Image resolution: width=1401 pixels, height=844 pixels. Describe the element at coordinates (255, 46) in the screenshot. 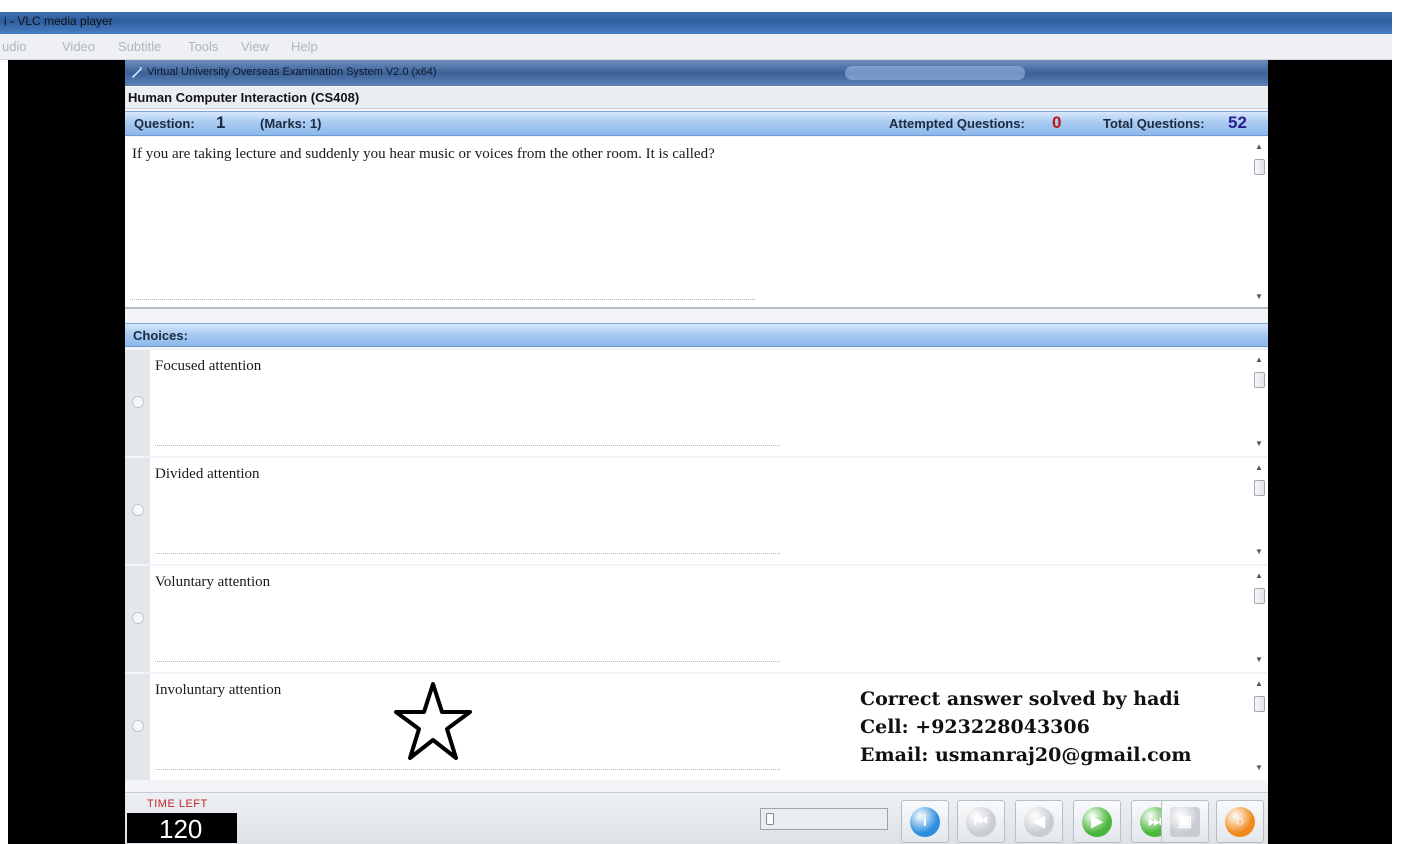

I see `menu-view: View` at that location.